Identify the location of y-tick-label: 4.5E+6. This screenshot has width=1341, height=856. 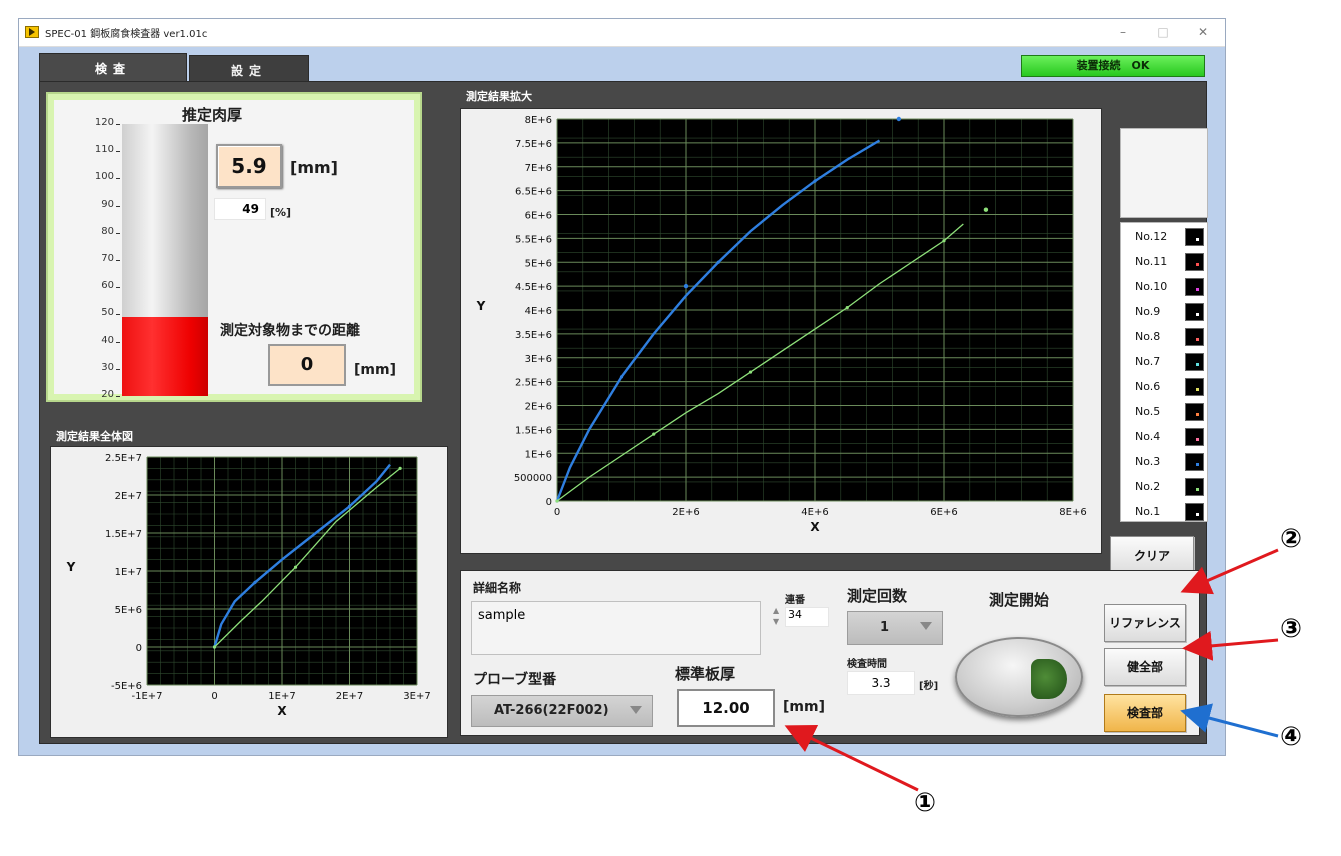
(533, 287).